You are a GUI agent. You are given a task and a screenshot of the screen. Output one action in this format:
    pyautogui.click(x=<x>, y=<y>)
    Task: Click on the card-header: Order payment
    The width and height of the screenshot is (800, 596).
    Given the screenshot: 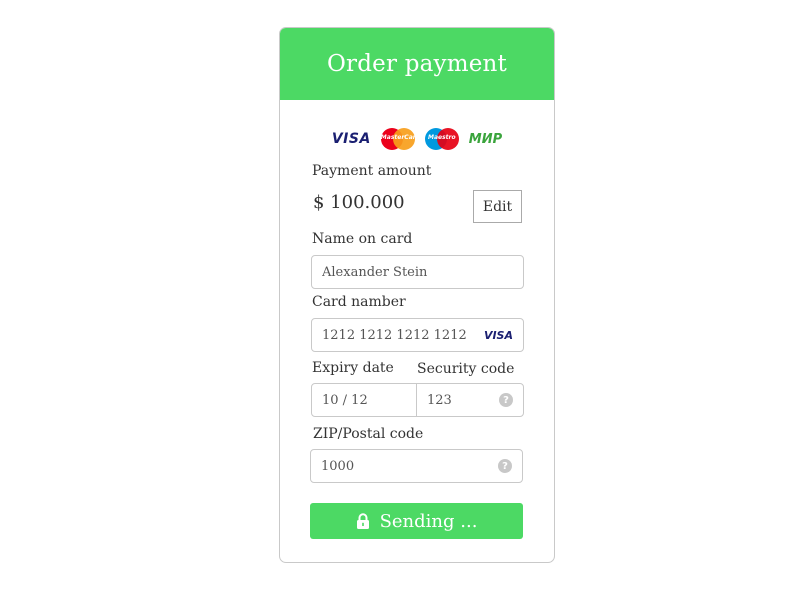 What is the action you would take?
    pyautogui.click(x=417, y=64)
    